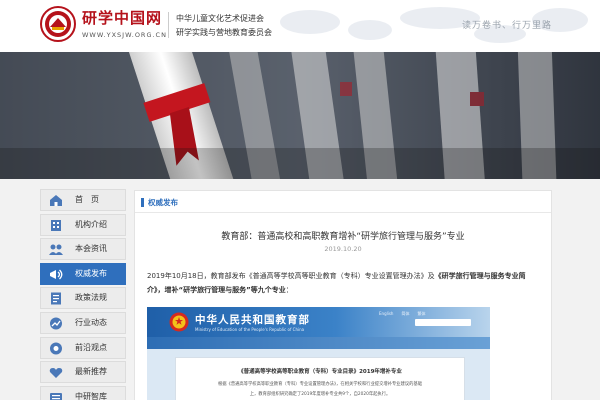  I want to click on trend-icon, so click(56, 323).